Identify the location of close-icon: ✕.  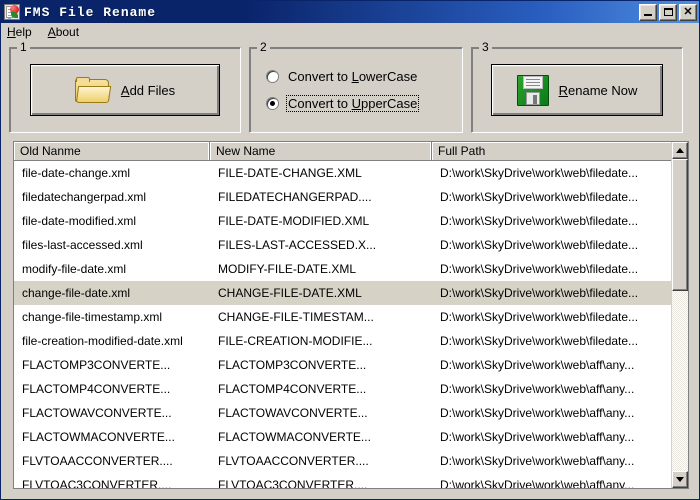
(688, 11).